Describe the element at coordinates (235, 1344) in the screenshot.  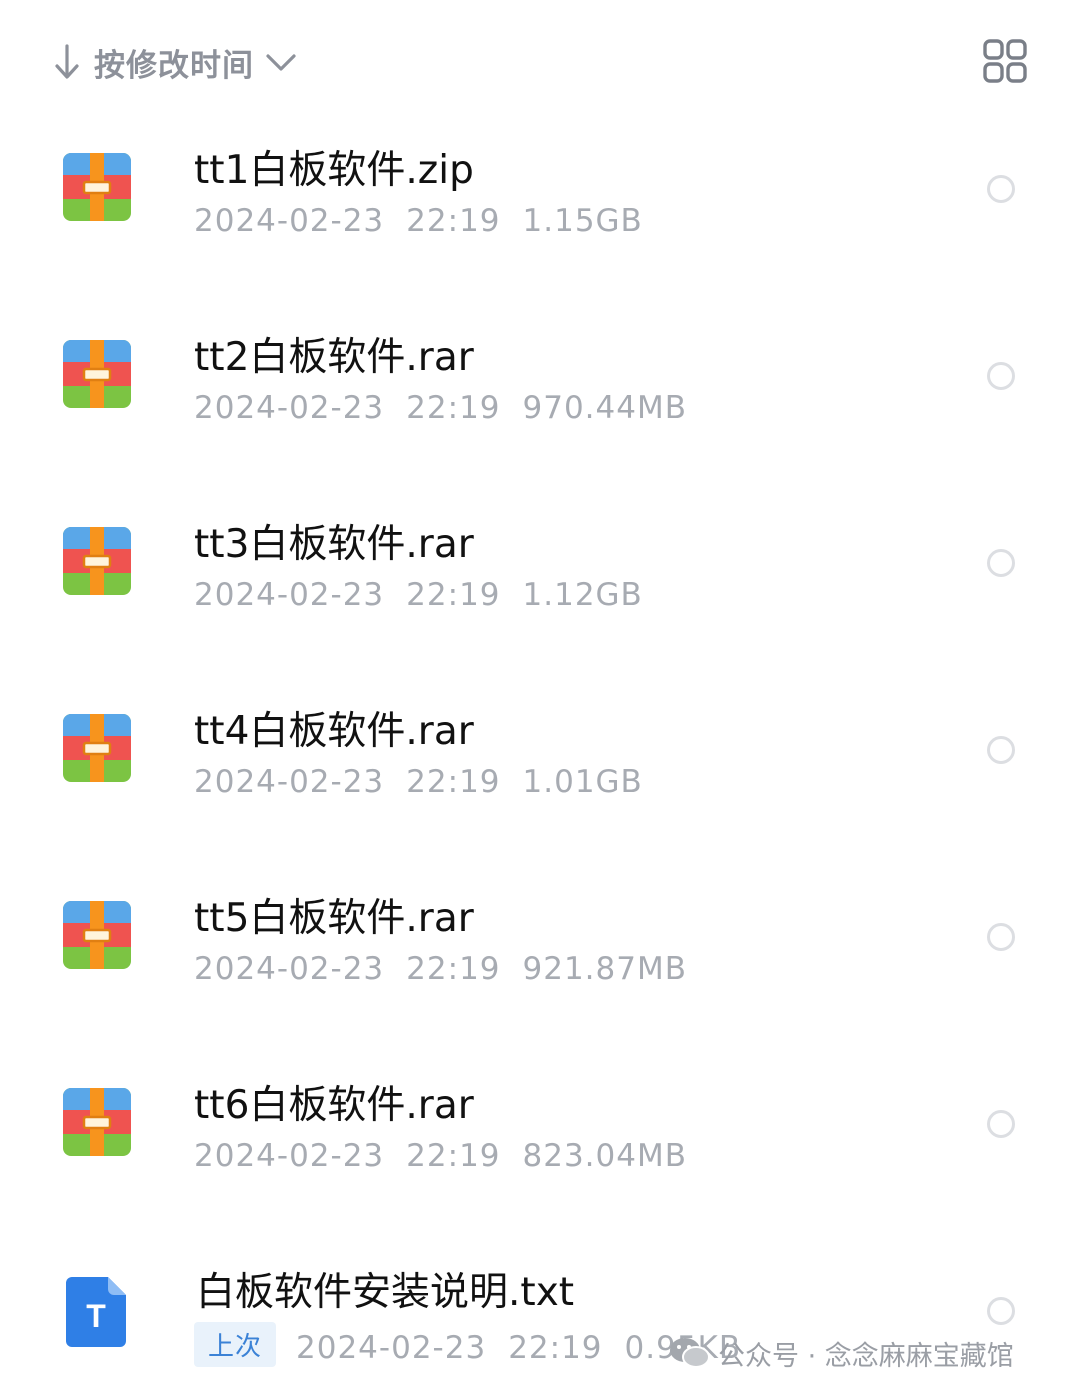
I see `recent-badge: 上次` at that location.